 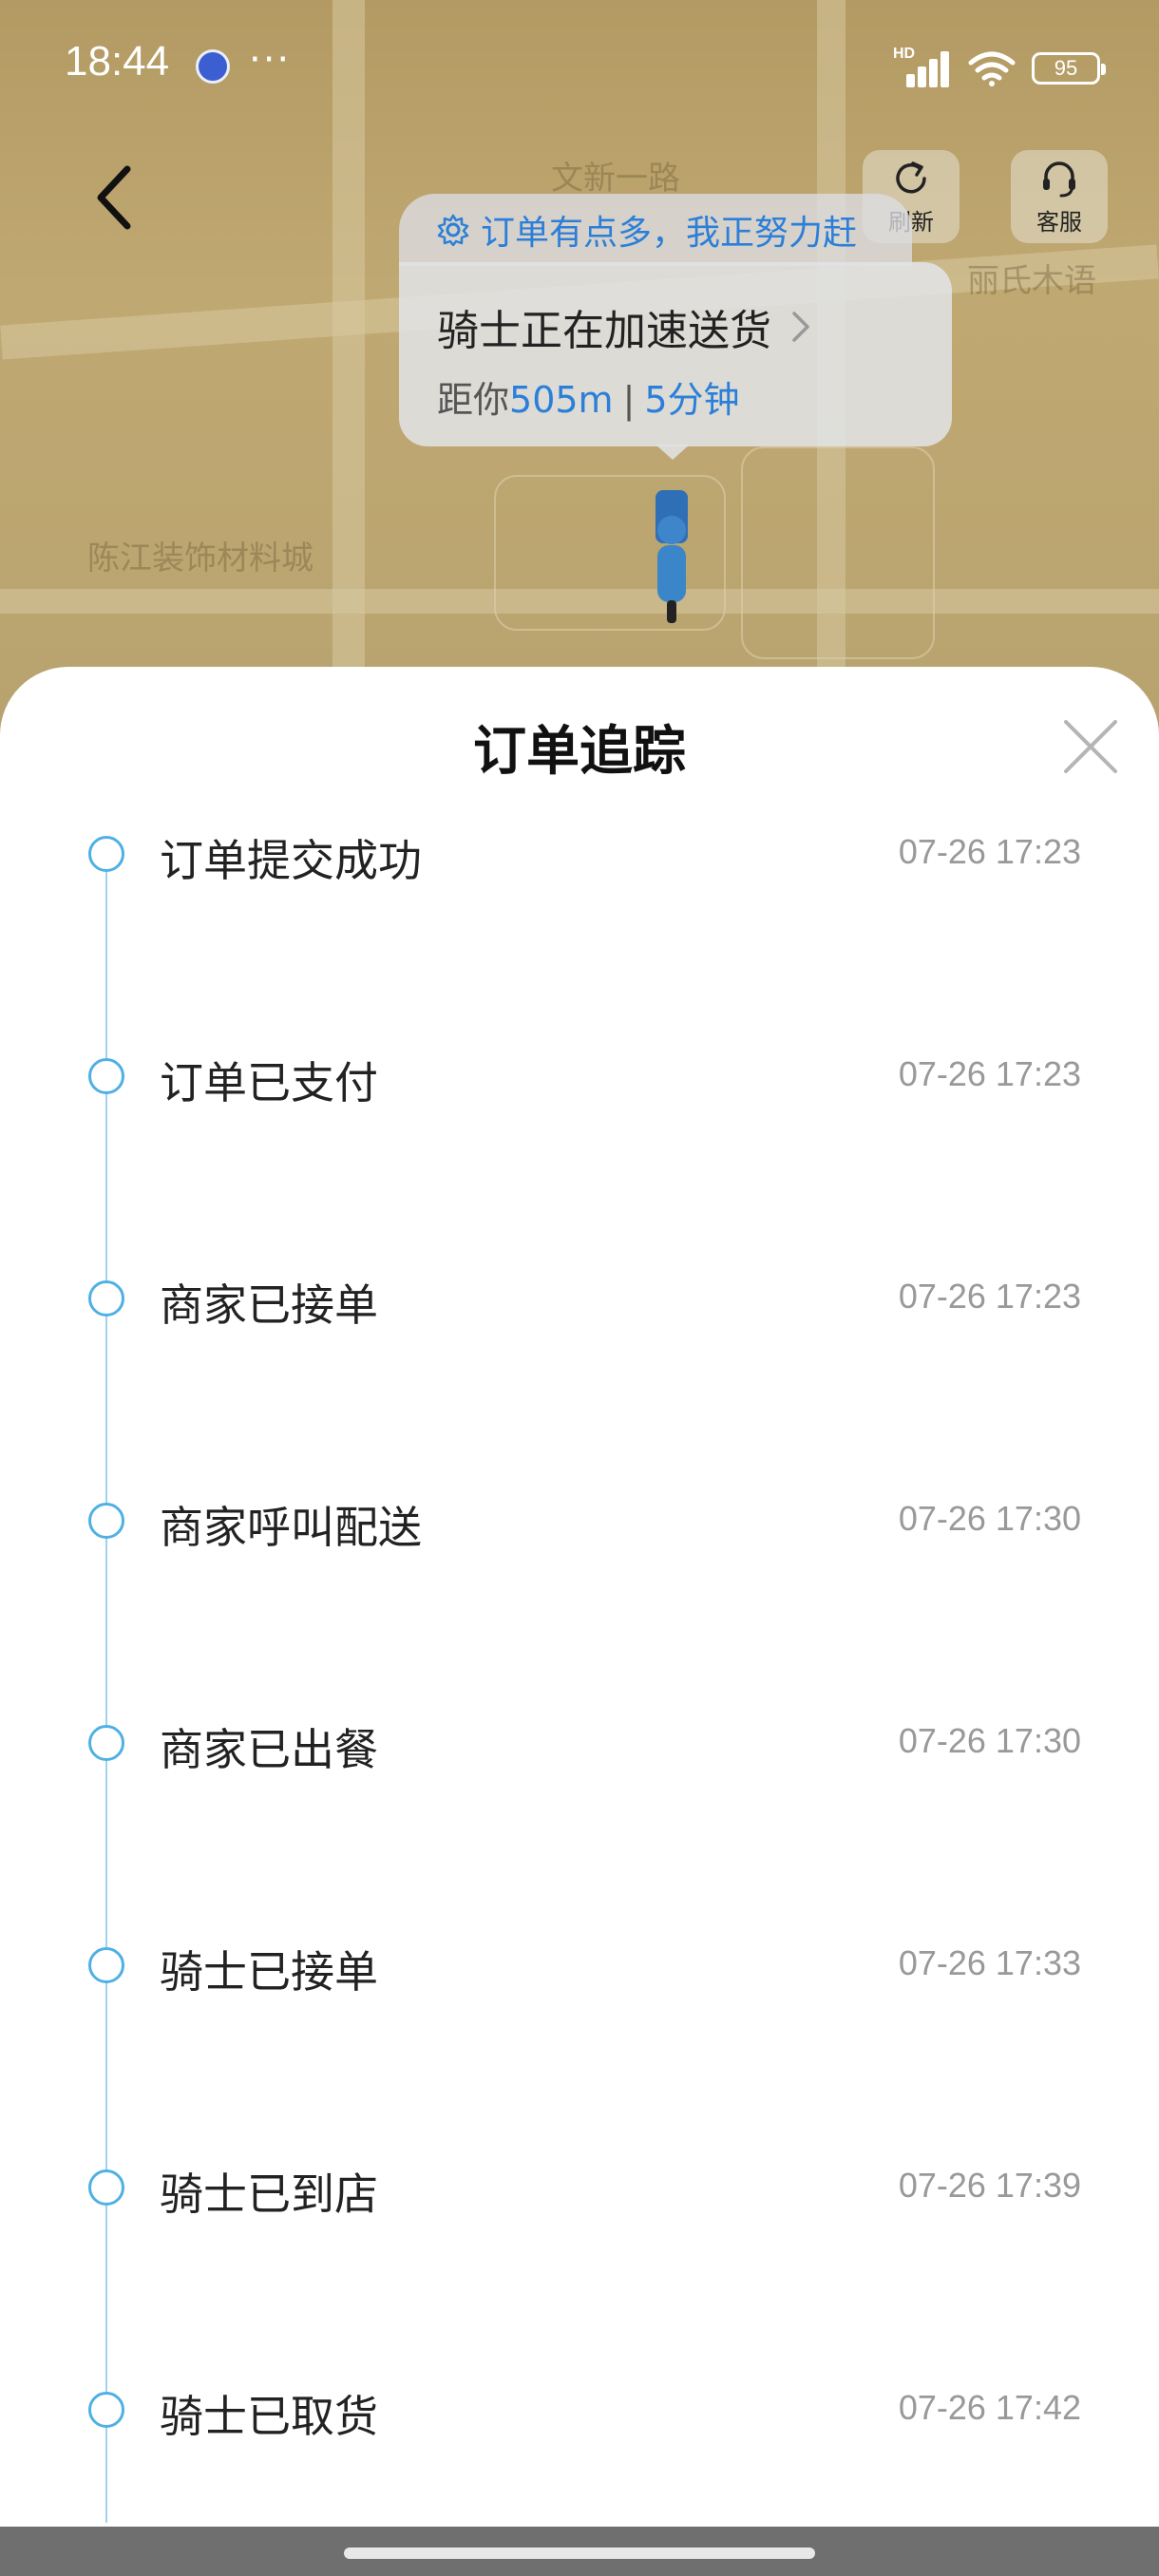 I want to click on system-nav-bar, so click(x=579, y=2551).